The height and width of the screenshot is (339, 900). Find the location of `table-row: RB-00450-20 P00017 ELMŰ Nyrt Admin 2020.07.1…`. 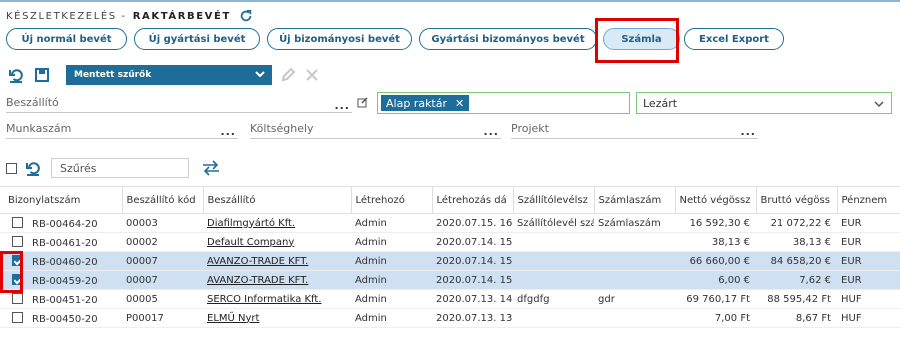

table-row: RB-00450-20 P00017 ELMŰ Nyrt Admin 2020.07.1… is located at coordinates (450, 318).